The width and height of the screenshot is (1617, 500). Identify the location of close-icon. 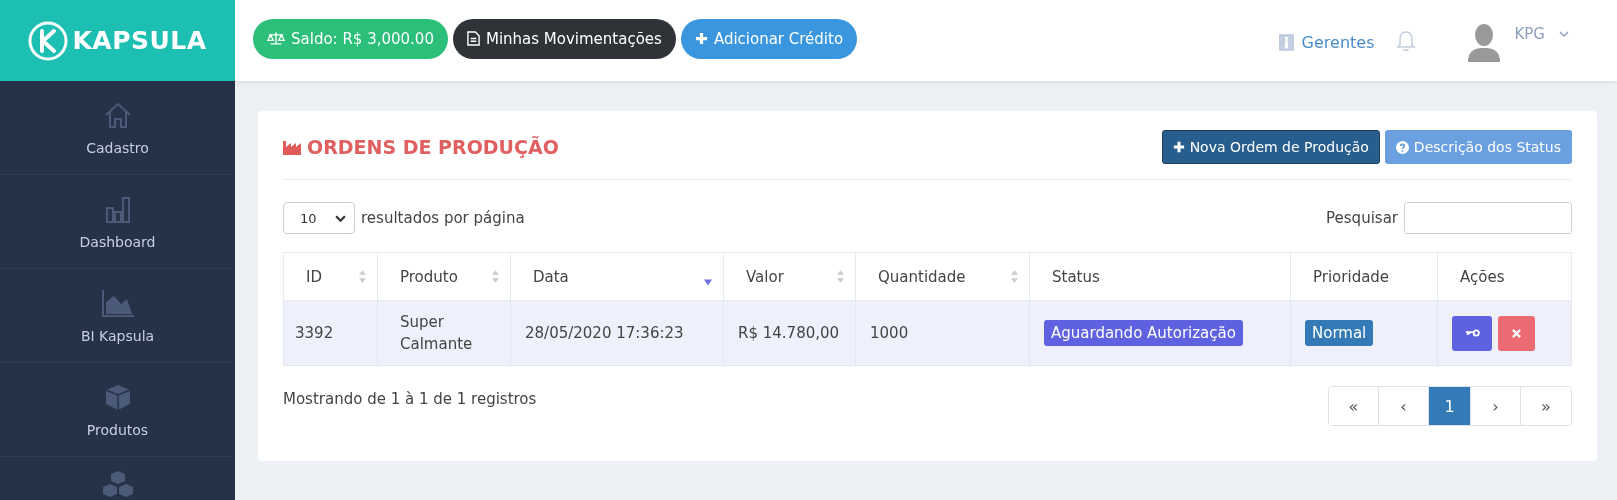
(1516, 333).